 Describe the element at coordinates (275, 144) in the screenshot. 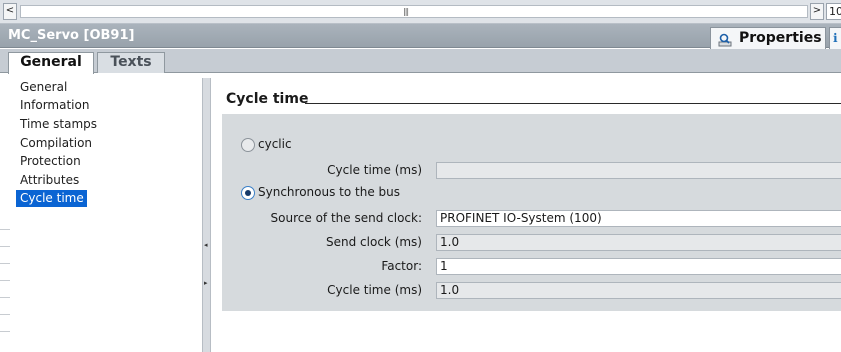

I see `cyclic-radio-label: cyclic` at that location.